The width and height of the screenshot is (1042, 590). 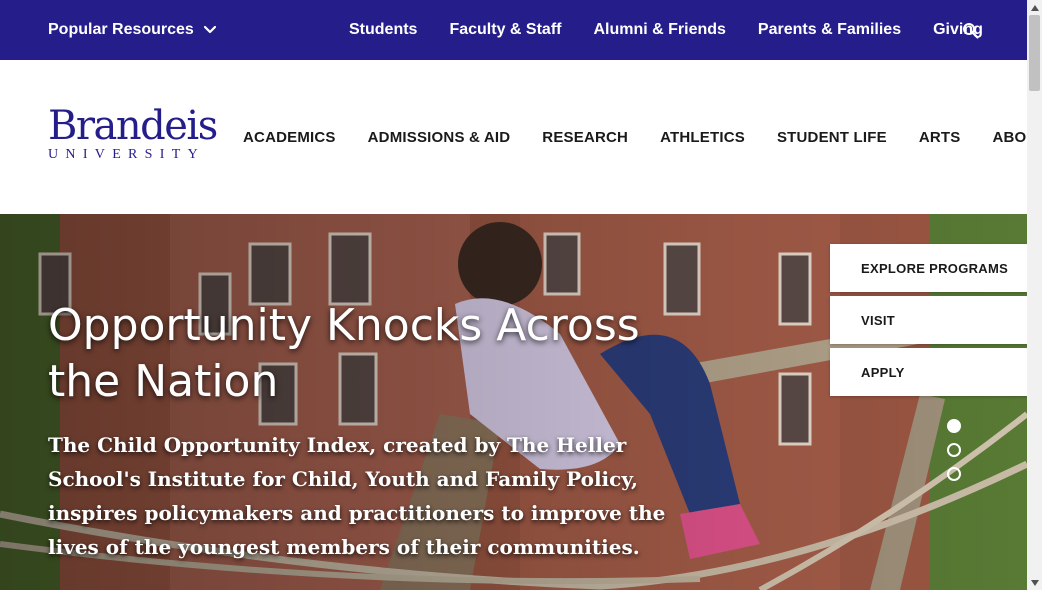 What do you see at coordinates (585, 137) in the screenshot?
I see `nav-research: RESEARCH` at bounding box center [585, 137].